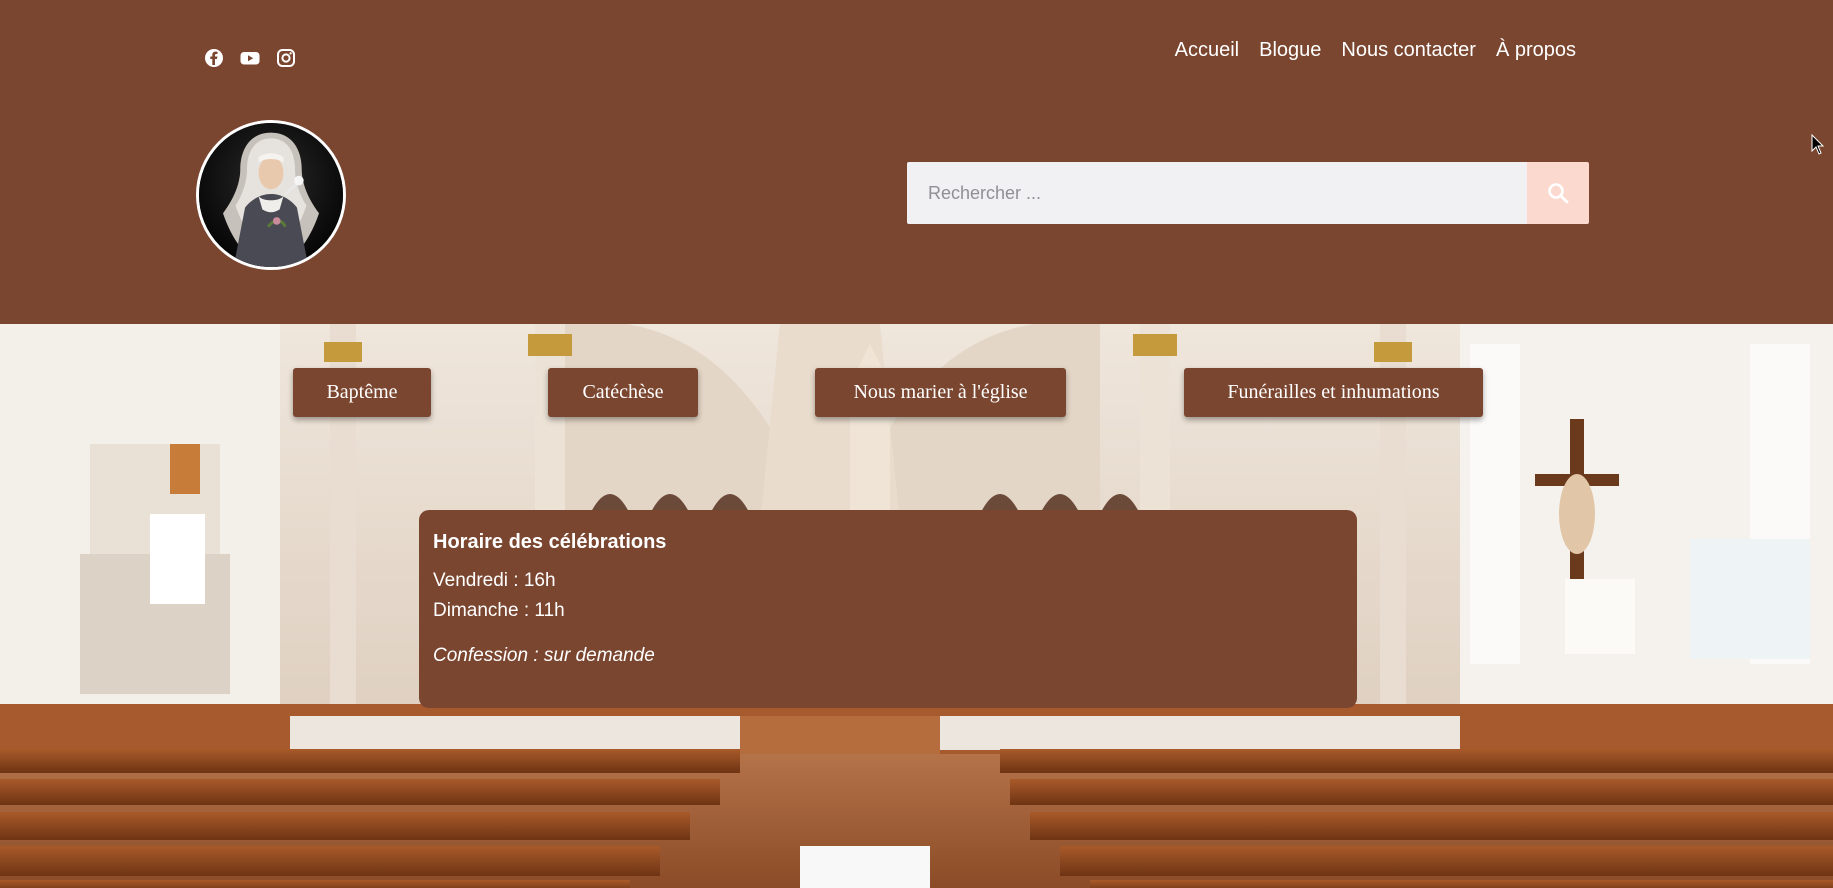 The width and height of the screenshot is (1833, 888). What do you see at coordinates (1536, 50) in the screenshot?
I see `nav-a-propos: À propos` at bounding box center [1536, 50].